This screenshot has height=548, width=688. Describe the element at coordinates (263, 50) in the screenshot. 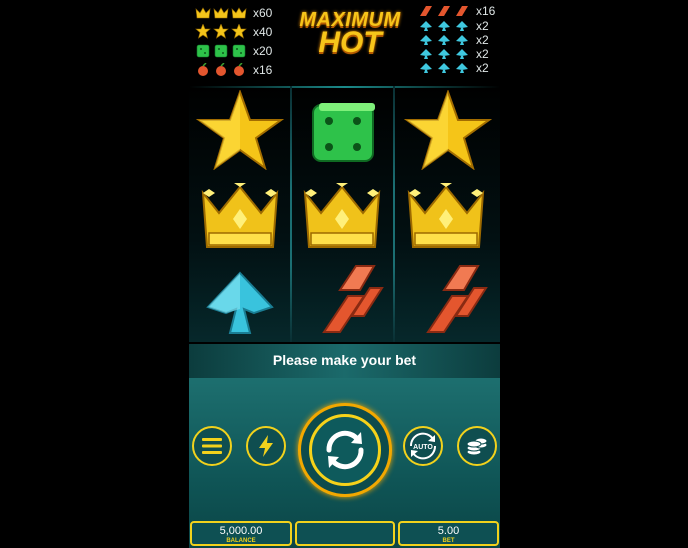

I see `multiplier-label: x20` at that location.